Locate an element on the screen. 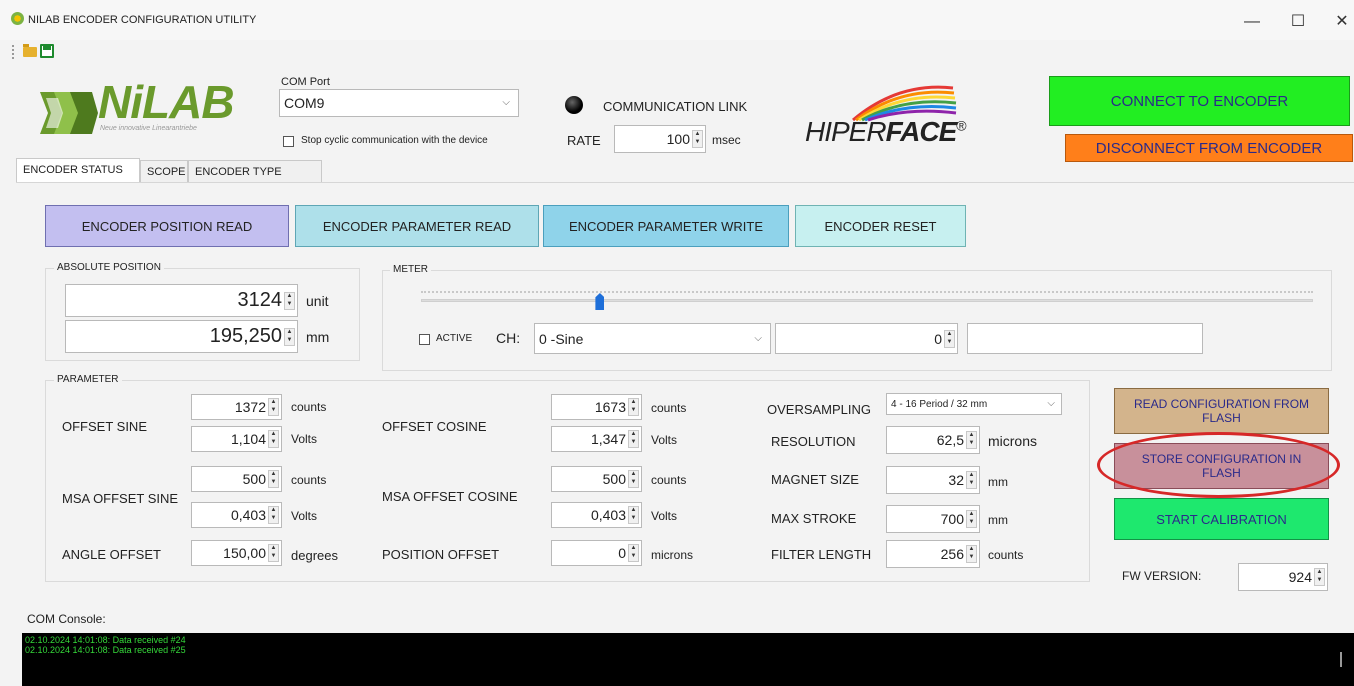 The width and height of the screenshot is (1354, 686). filter-length-input: 256 ▲ ▼ is located at coordinates (933, 554).